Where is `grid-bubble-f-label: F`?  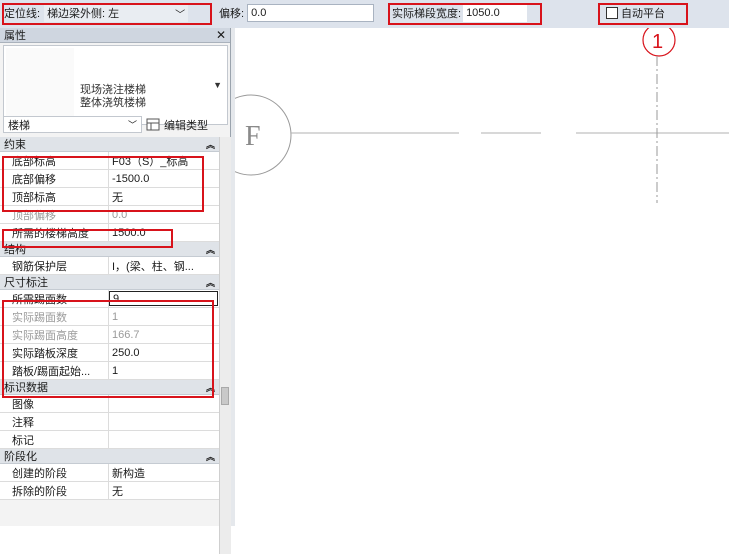 grid-bubble-f-label: F is located at coordinates (253, 136).